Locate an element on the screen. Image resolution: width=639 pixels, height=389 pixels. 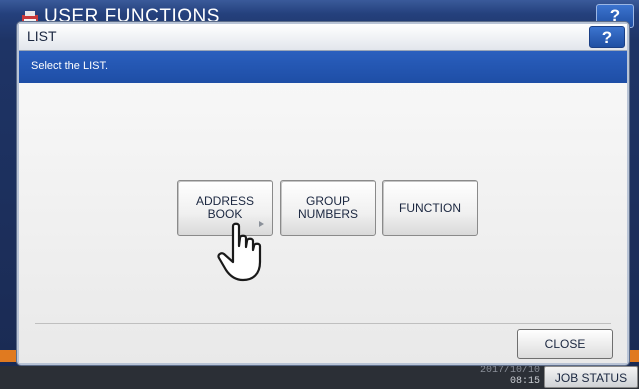
group-numbers-label: GROUP NUMBERS is located at coordinates (327, 207).